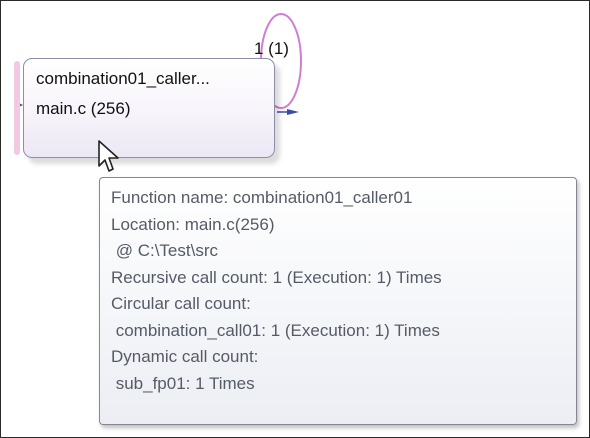 The height and width of the screenshot is (438, 590). I want to click on incoming-edge-highlight, so click(17, 108).